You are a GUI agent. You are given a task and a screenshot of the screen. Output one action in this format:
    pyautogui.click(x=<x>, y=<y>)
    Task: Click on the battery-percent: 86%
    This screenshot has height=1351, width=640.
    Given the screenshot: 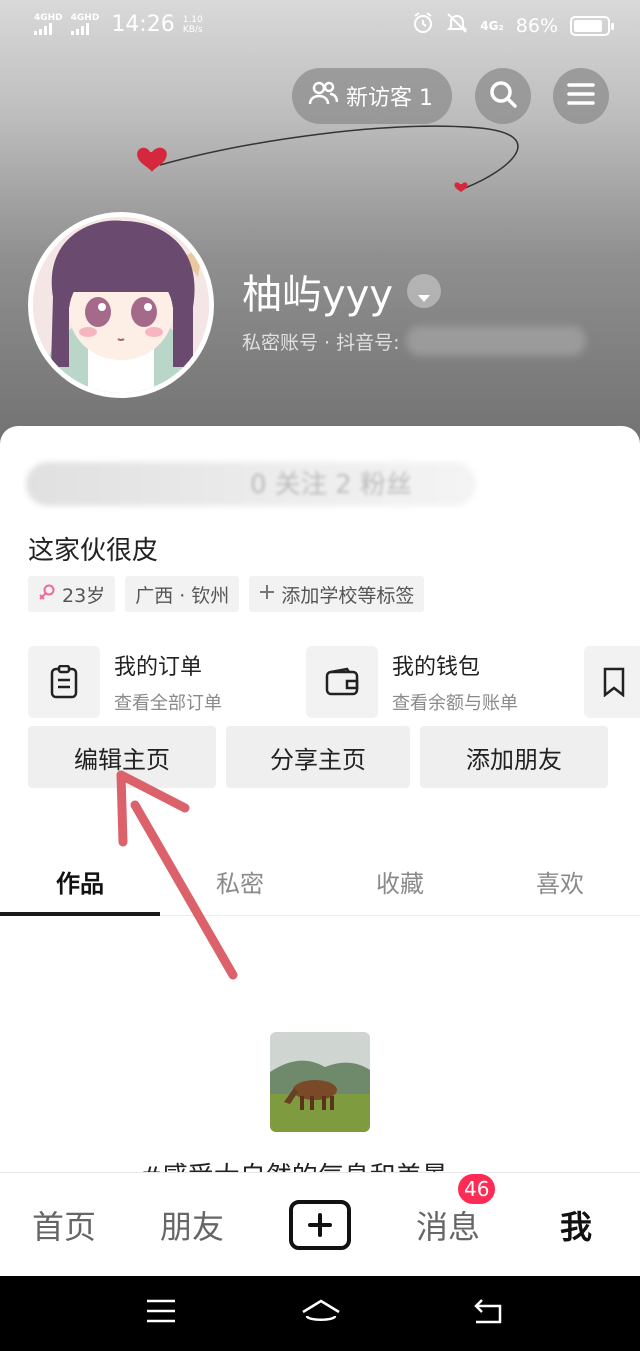 What is the action you would take?
    pyautogui.click(x=536, y=25)
    